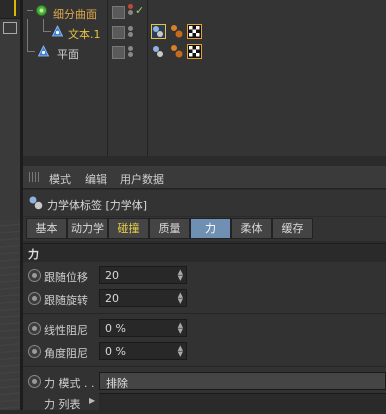  Describe the element at coordinates (204, 276) in the screenshot. I see `param-follow-position: 跟随位移 20 ▲ ▼` at that location.